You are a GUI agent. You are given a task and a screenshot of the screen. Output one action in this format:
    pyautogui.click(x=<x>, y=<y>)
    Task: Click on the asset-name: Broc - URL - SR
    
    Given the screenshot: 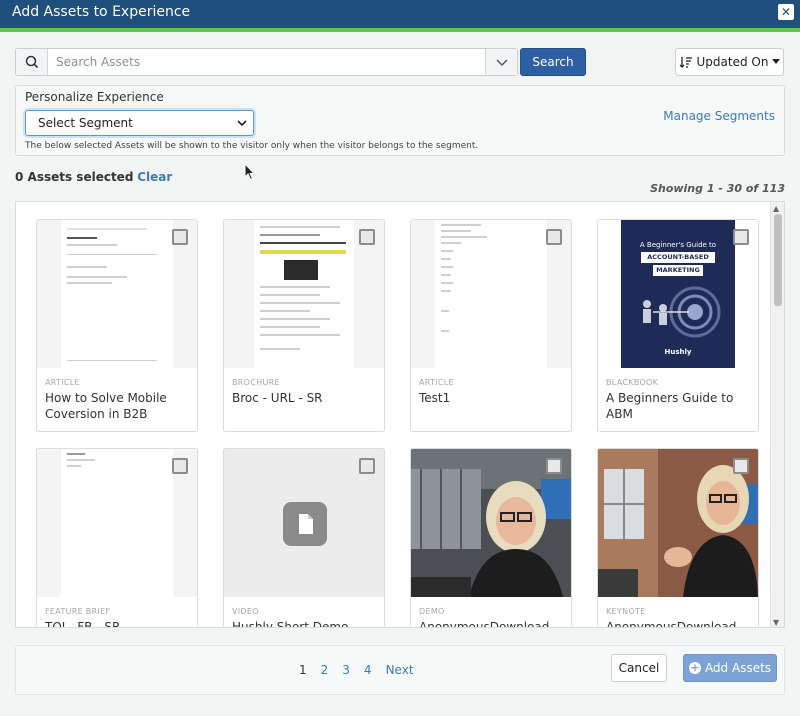 What is the action you would take?
    pyautogui.click(x=277, y=398)
    